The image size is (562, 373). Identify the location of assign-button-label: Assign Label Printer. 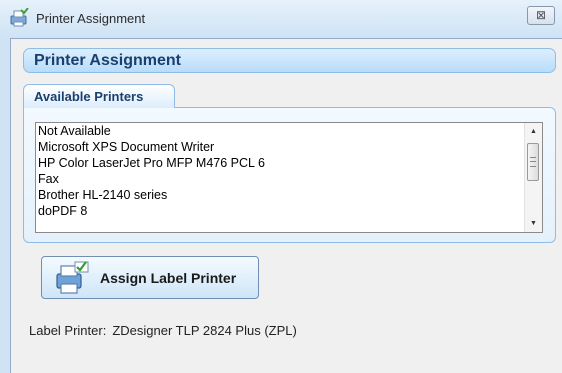
(168, 278).